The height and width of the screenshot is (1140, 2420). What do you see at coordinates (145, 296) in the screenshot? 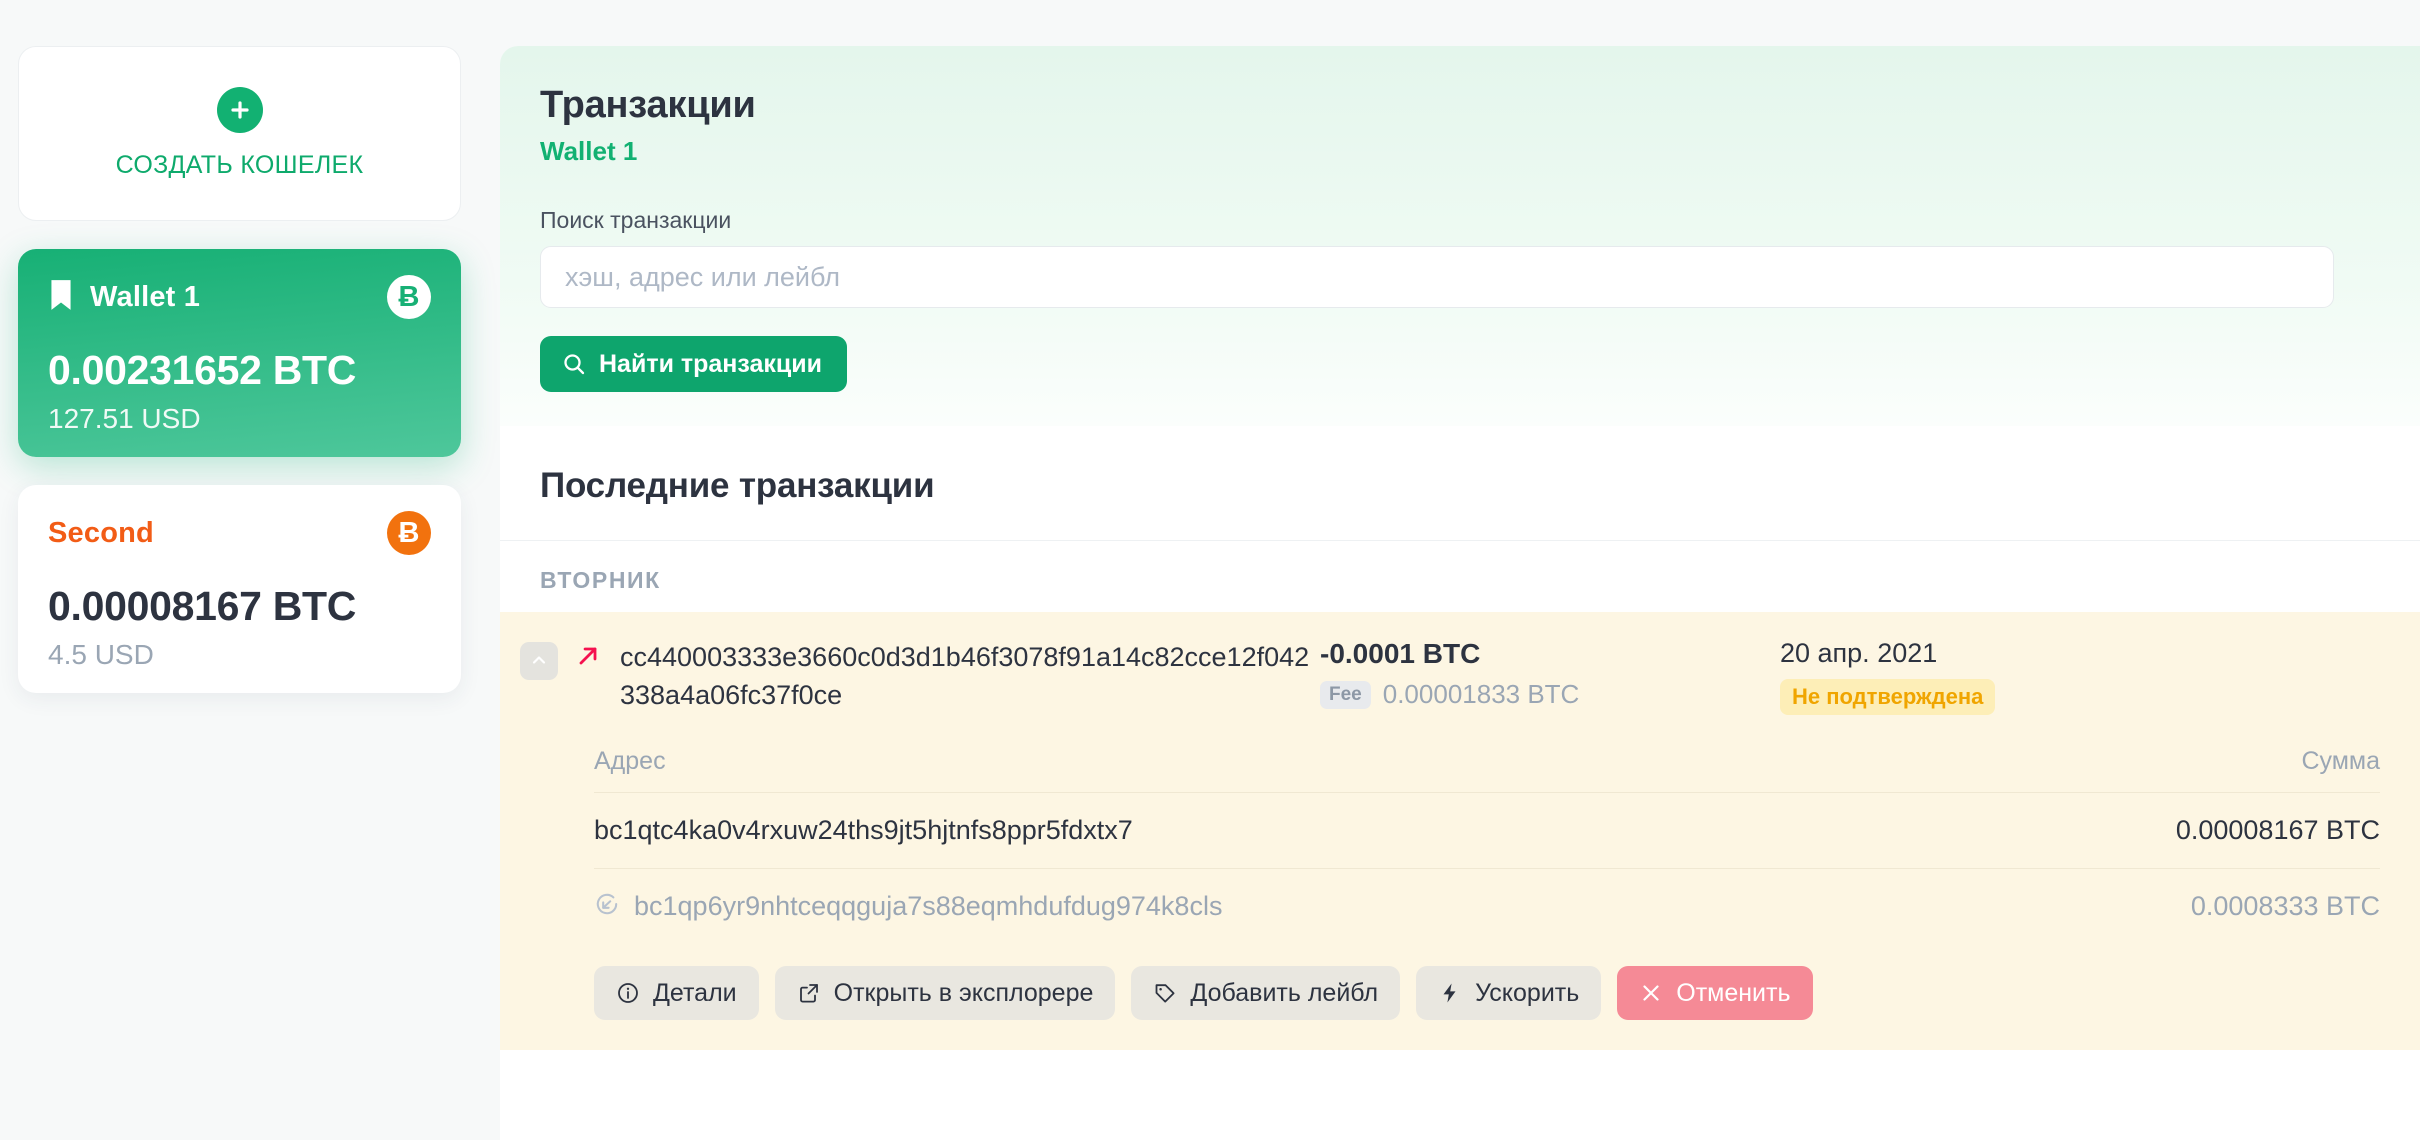
I see `wallet-name: Wallet 1` at bounding box center [145, 296].